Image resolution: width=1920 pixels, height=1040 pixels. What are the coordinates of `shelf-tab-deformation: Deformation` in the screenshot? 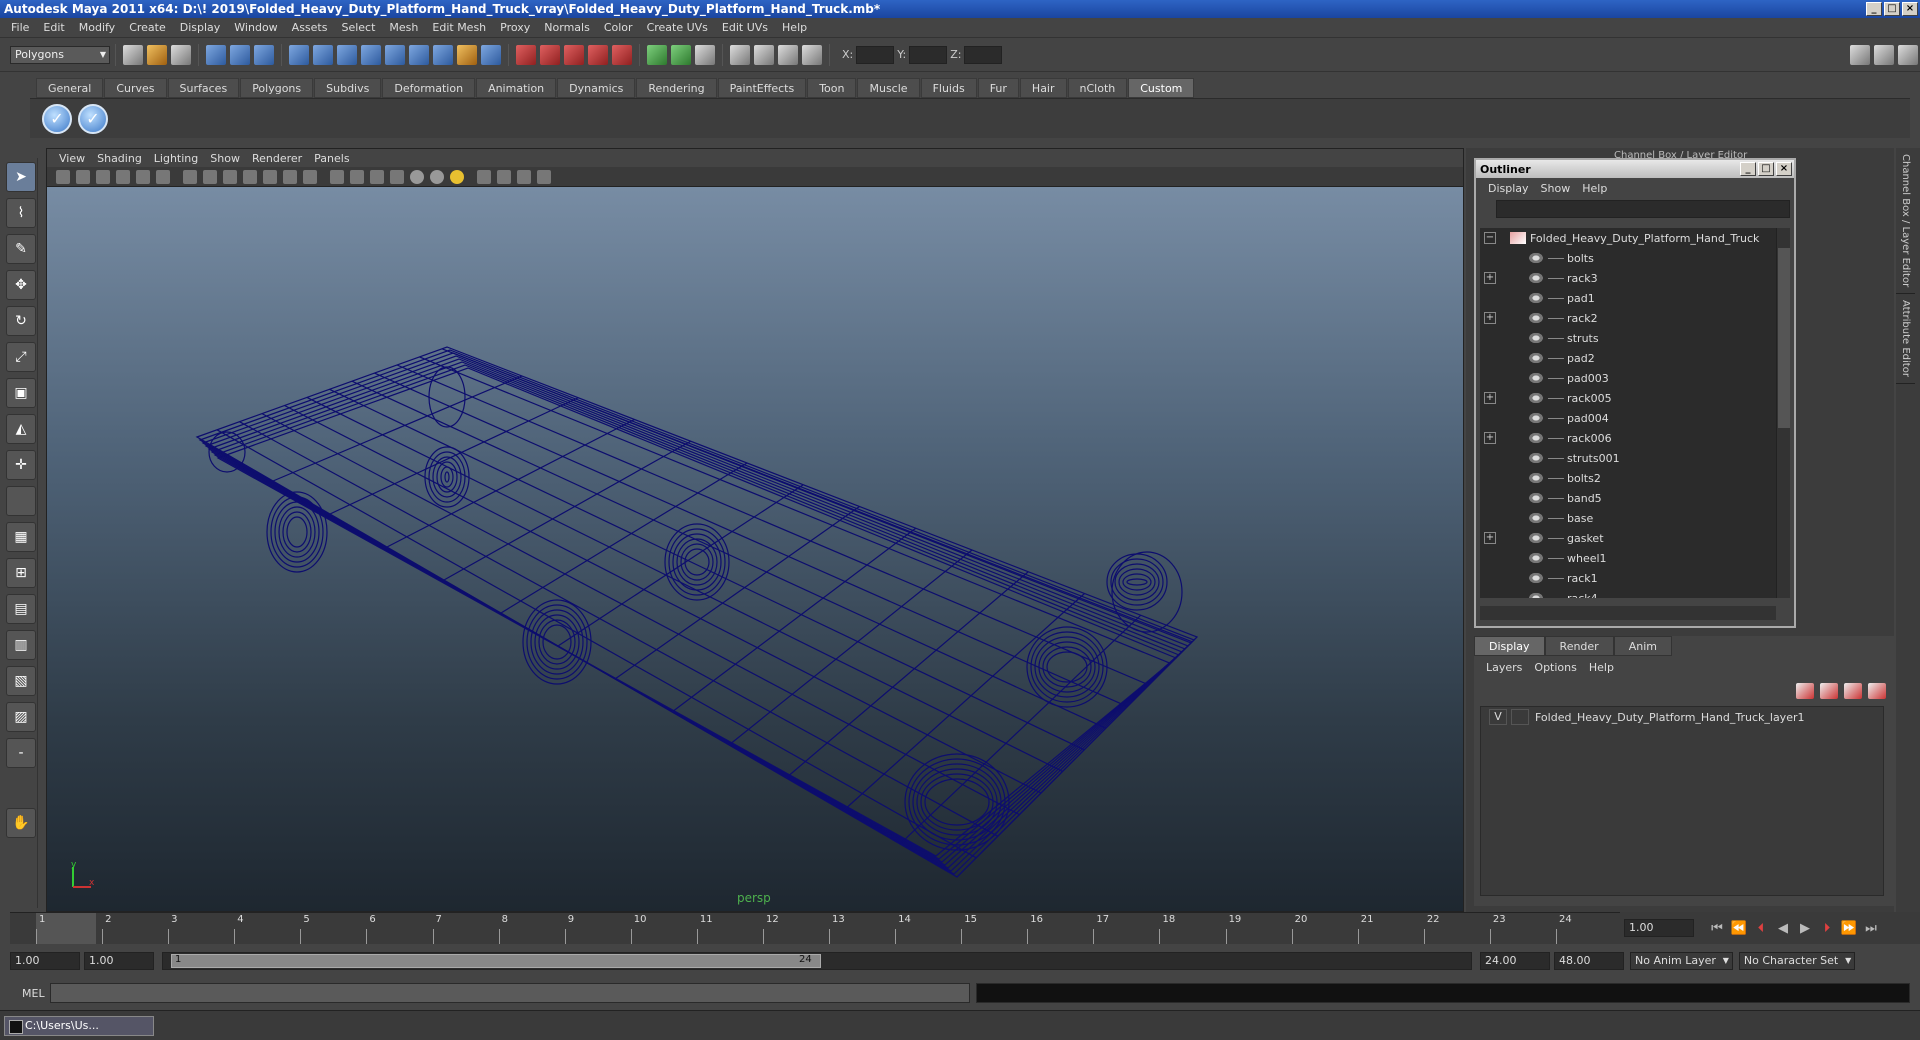 It's located at (429, 88).